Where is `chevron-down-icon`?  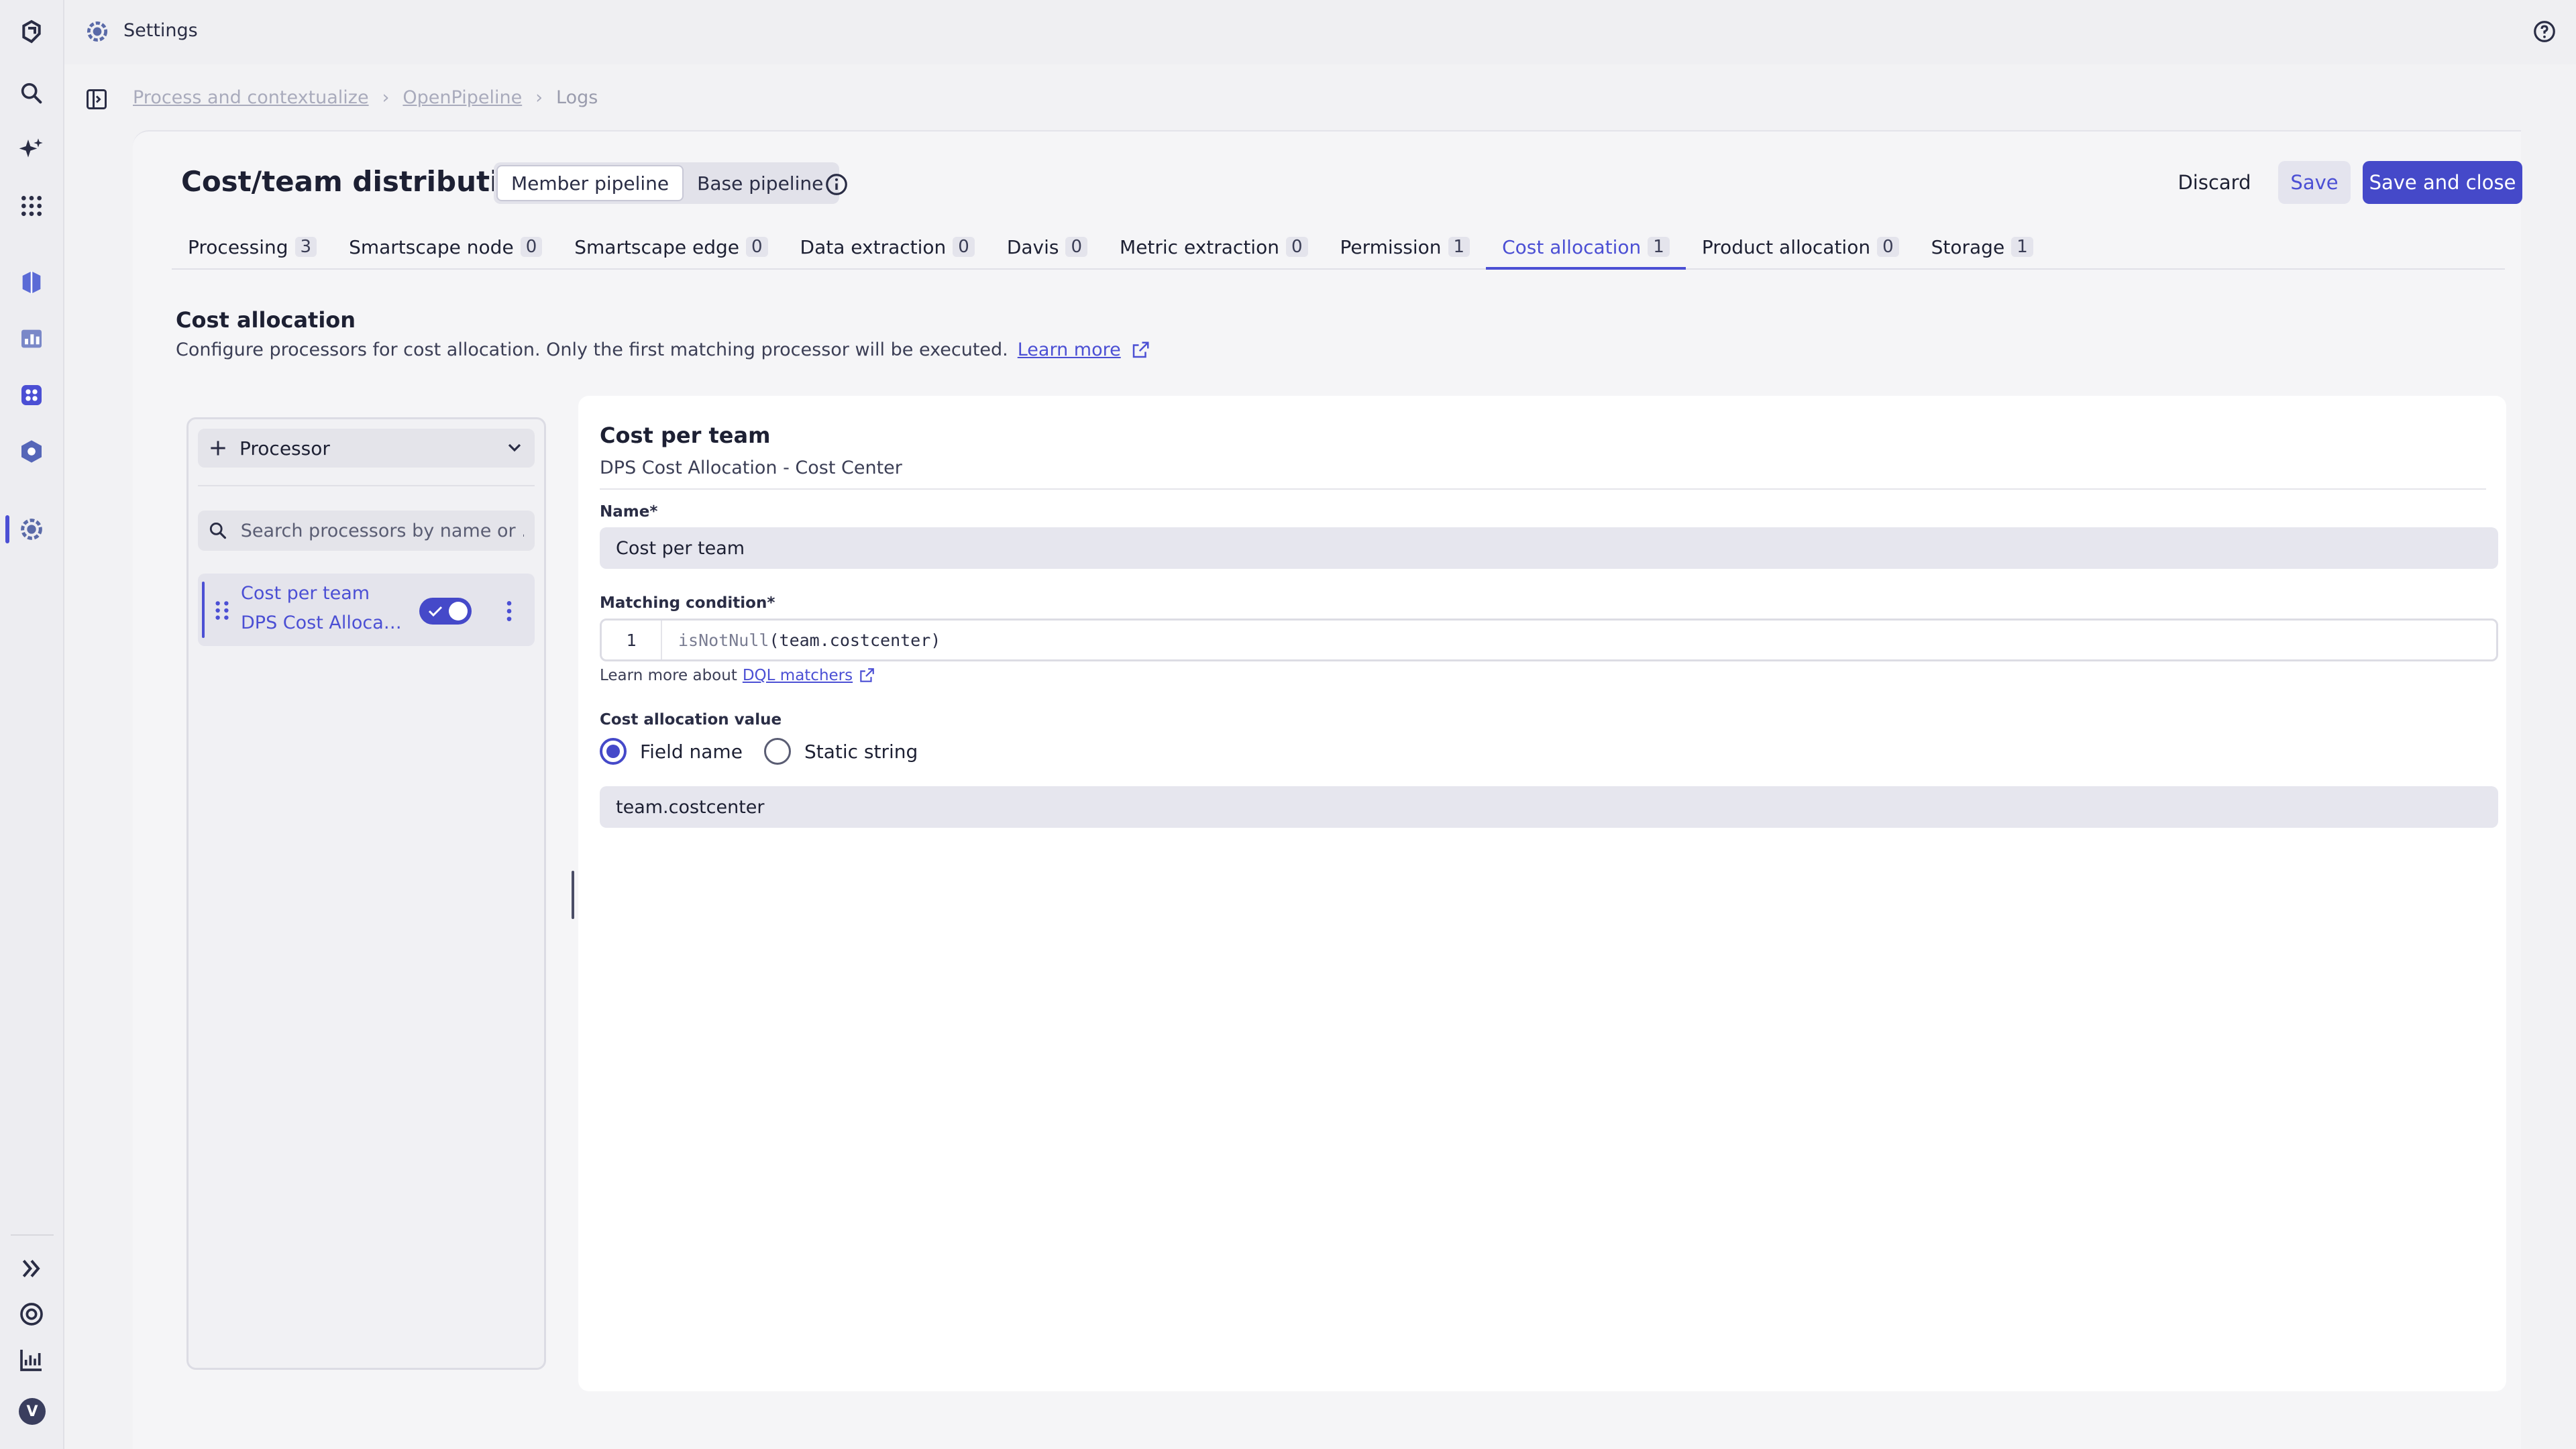
chevron-down-icon is located at coordinates (514, 447).